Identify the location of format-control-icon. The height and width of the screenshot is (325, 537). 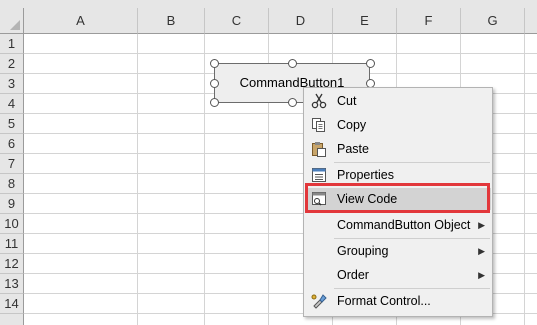
(319, 301).